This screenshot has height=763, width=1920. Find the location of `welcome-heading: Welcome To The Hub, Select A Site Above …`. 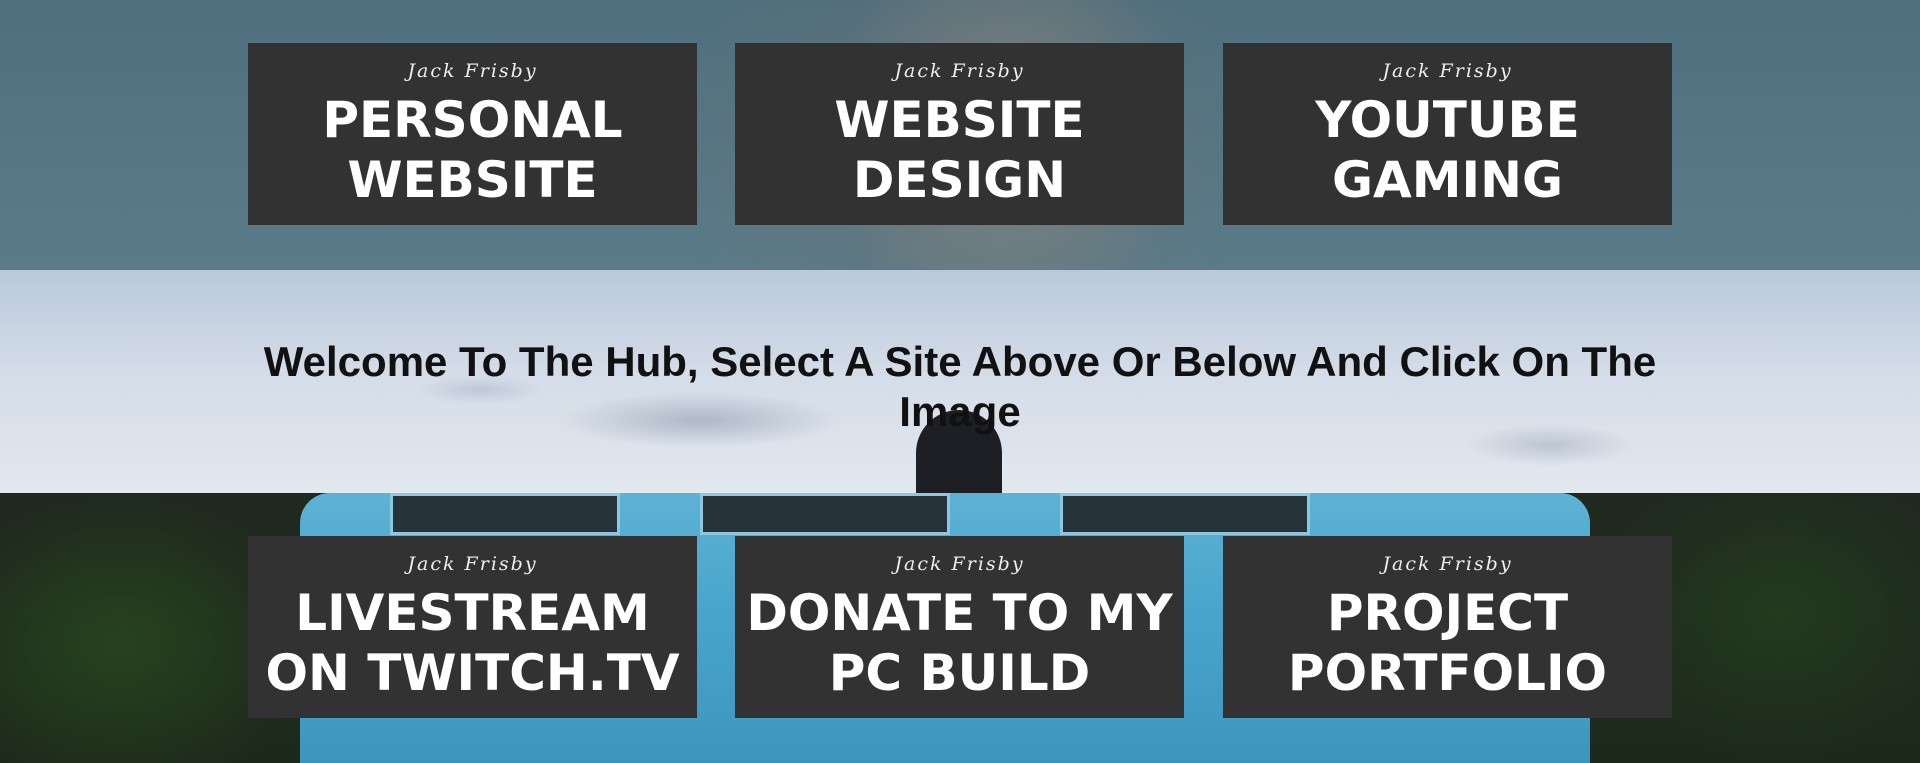

welcome-heading: Welcome To The Hub, Select A Site Above … is located at coordinates (960, 386).